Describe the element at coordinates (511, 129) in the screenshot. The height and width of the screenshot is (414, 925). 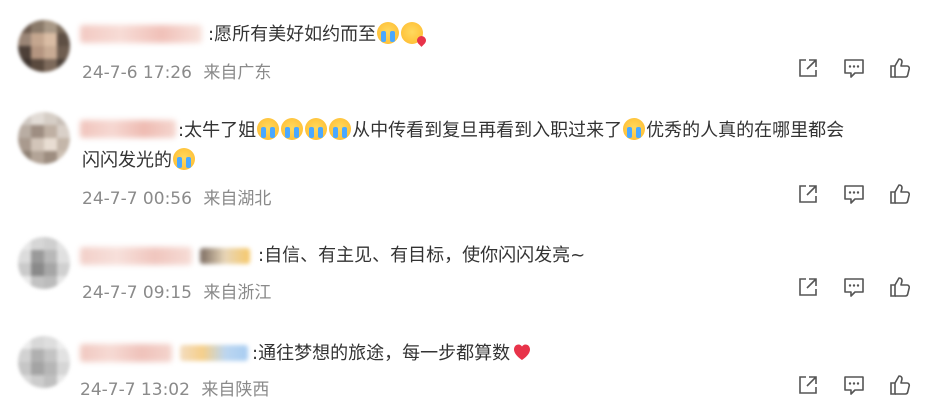
I see `comment-text: :太牛了姐 从中传看到复旦再看到入职过来了 优秀的人真的在哪里都会` at that location.